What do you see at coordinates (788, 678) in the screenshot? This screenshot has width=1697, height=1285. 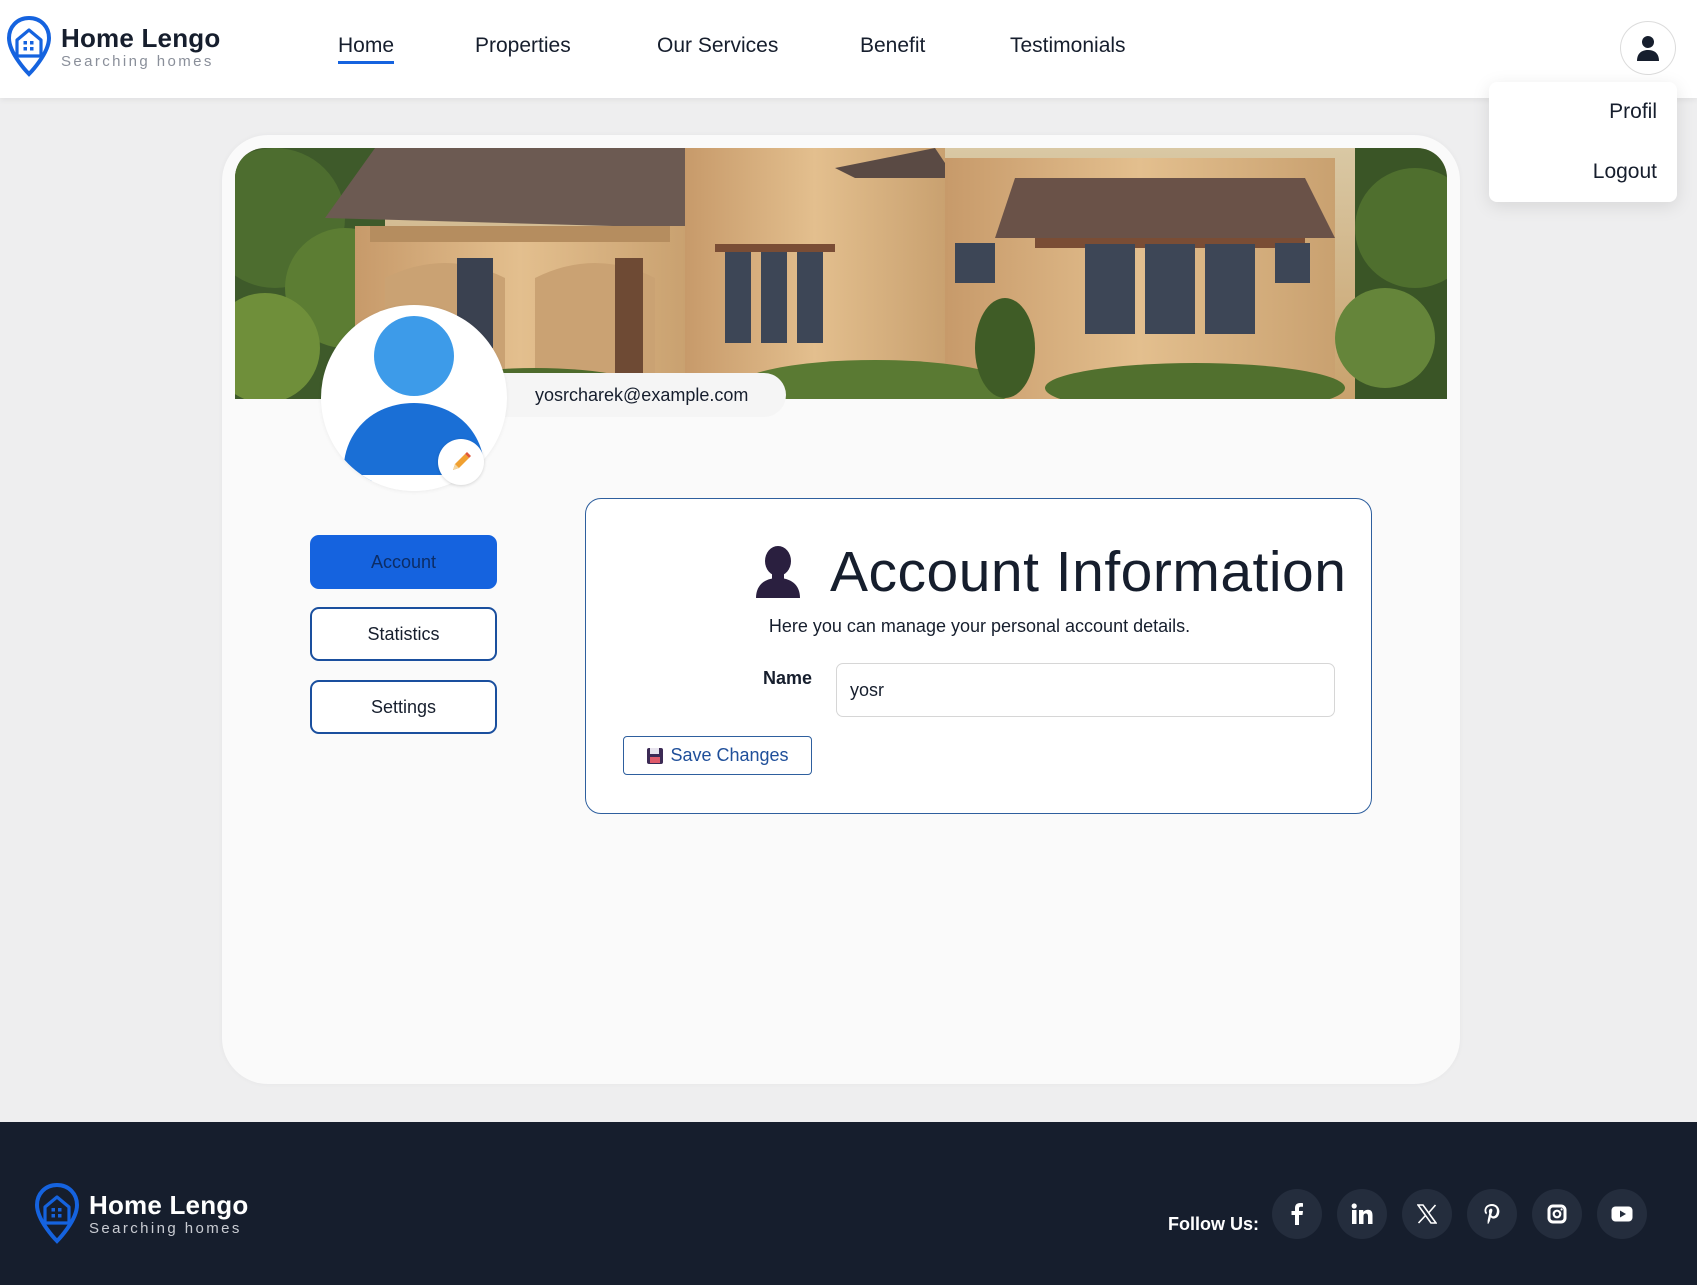 I see `name-label: Name` at bounding box center [788, 678].